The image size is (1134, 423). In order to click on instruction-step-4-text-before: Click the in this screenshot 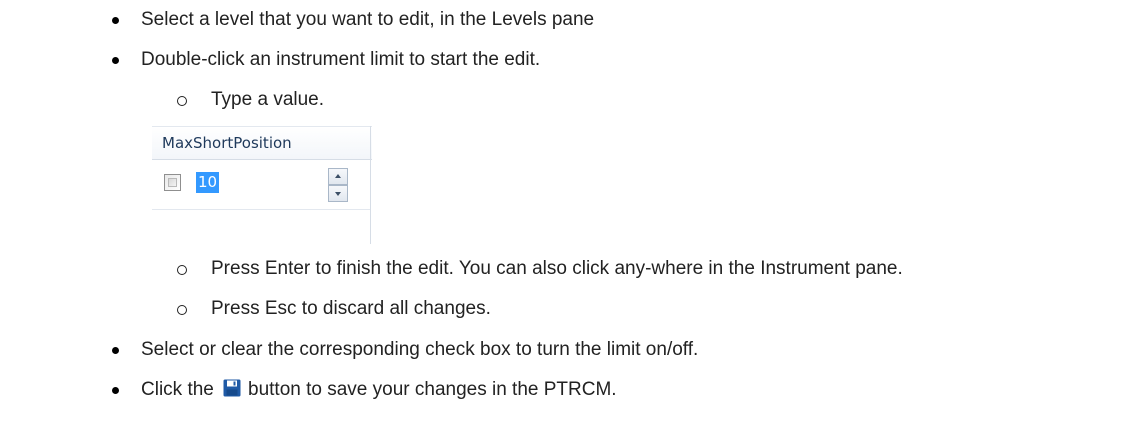, I will do `click(177, 389)`.